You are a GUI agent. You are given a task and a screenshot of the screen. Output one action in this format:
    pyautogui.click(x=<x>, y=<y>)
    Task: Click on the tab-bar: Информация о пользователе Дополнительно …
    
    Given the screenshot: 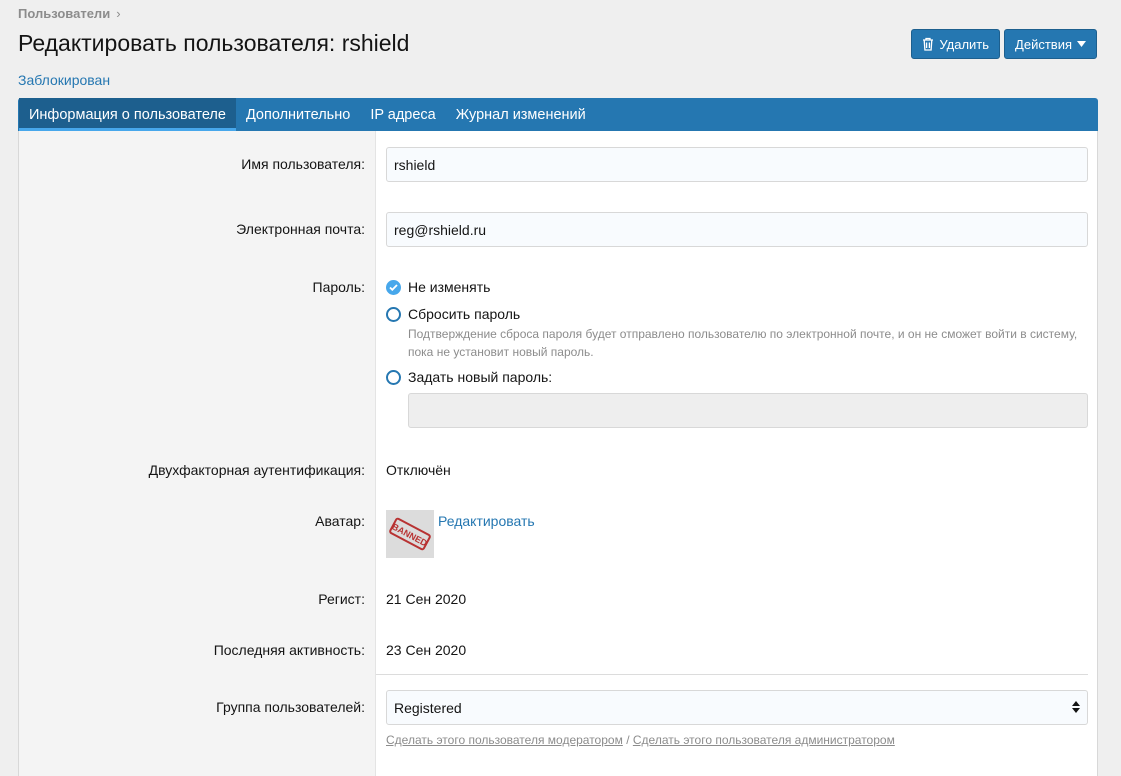 What is the action you would take?
    pyautogui.click(x=558, y=114)
    